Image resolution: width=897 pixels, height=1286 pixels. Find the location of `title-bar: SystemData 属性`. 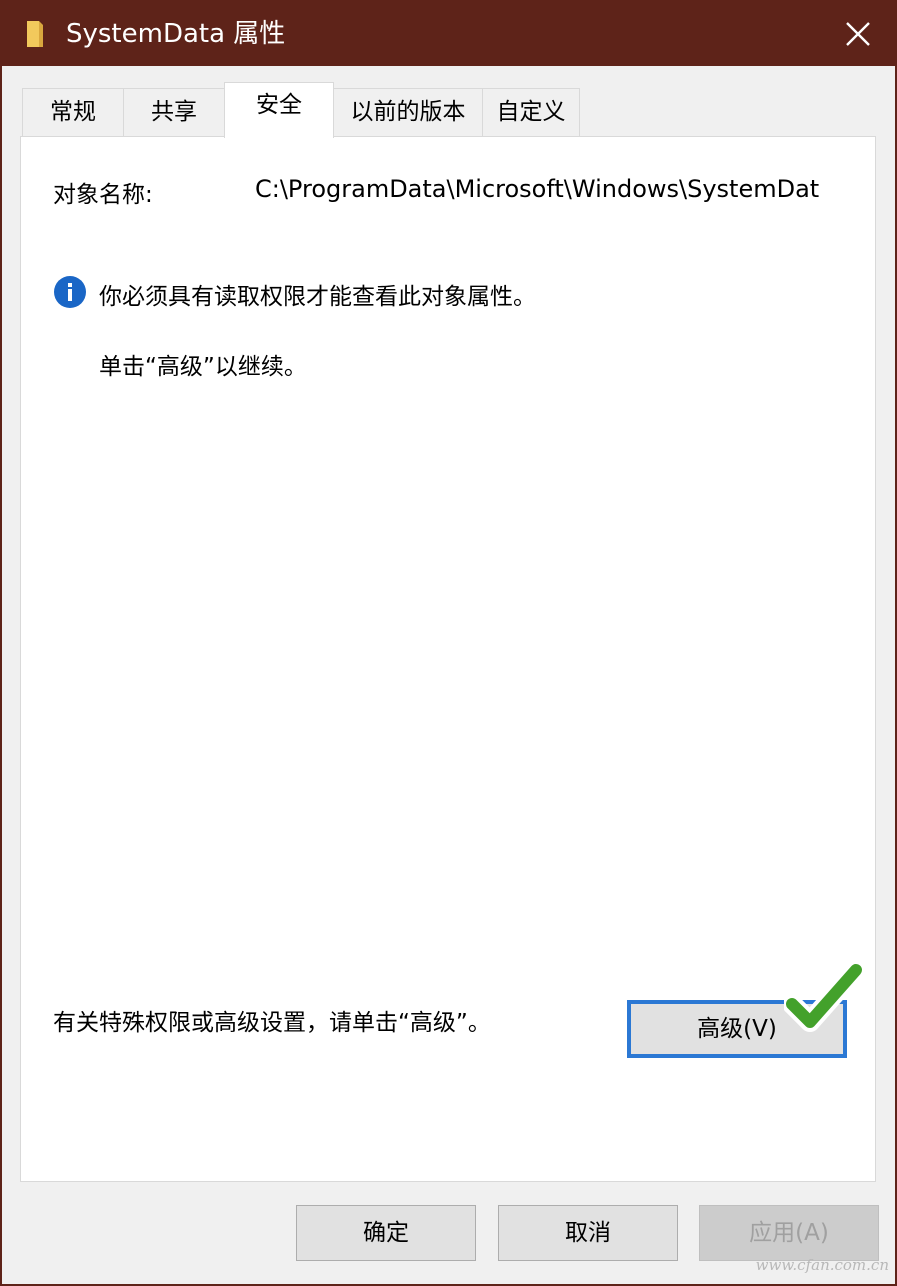

title-bar: SystemData 属性 is located at coordinates (448, 34).